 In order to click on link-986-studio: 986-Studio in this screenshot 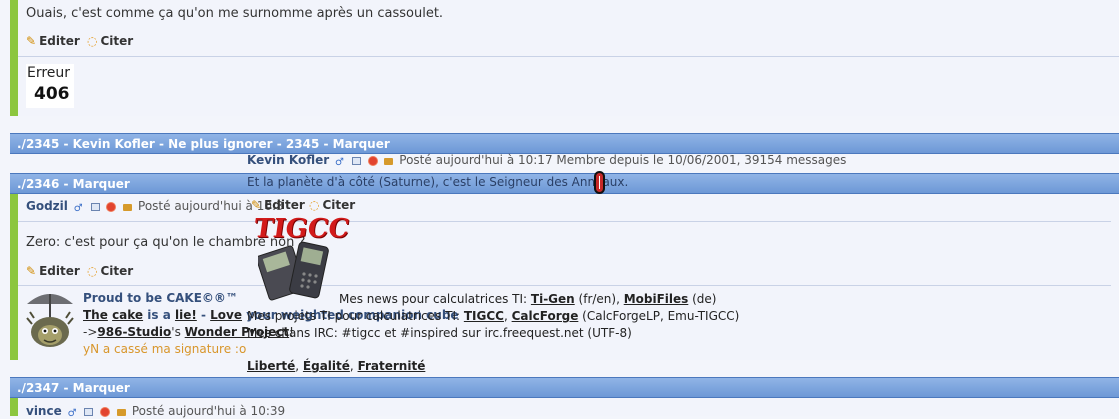, I will do `click(134, 332)`.